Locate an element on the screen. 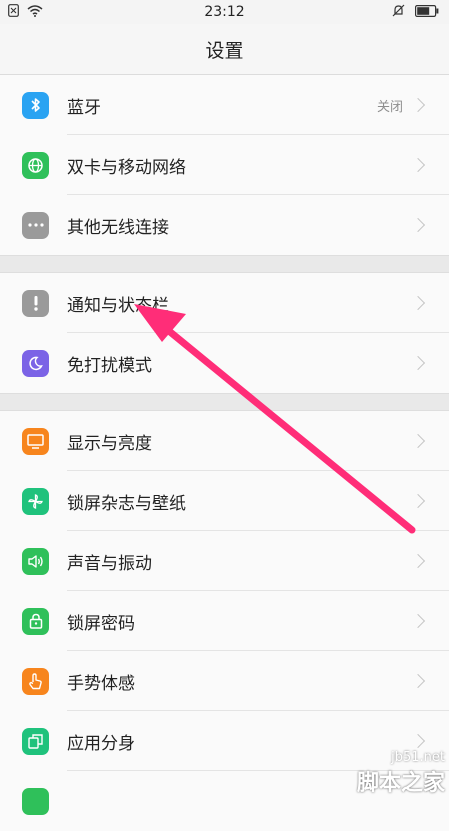 Image resolution: width=449 pixels, height=831 pixels. setting-label: 锁屏杂志与壁纸 is located at coordinates (126, 503).